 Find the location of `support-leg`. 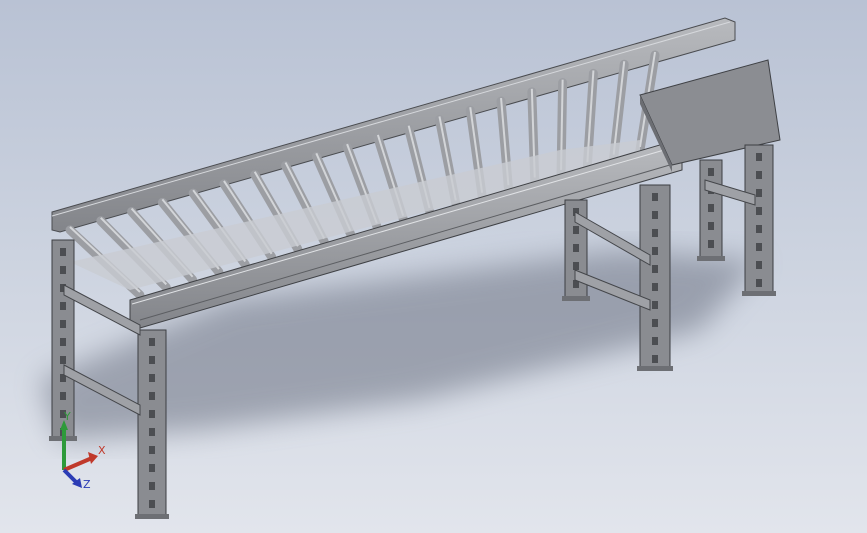

support-leg is located at coordinates (759, 220).